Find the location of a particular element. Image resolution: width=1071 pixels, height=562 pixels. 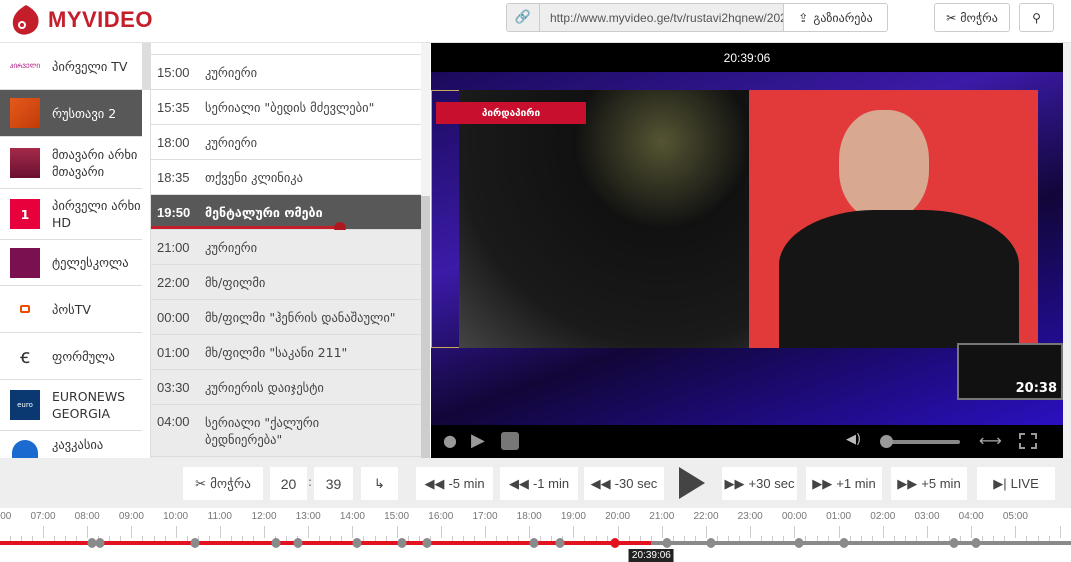

program-item: 18:35 თქვენი კლინიკა is located at coordinates (286, 177).